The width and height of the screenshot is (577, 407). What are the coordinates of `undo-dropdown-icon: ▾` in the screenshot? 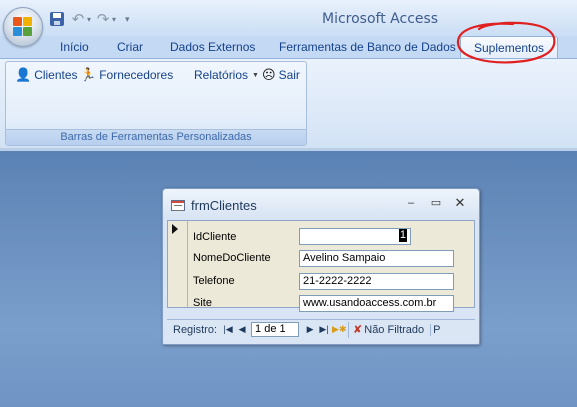 It's located at (89, 19).